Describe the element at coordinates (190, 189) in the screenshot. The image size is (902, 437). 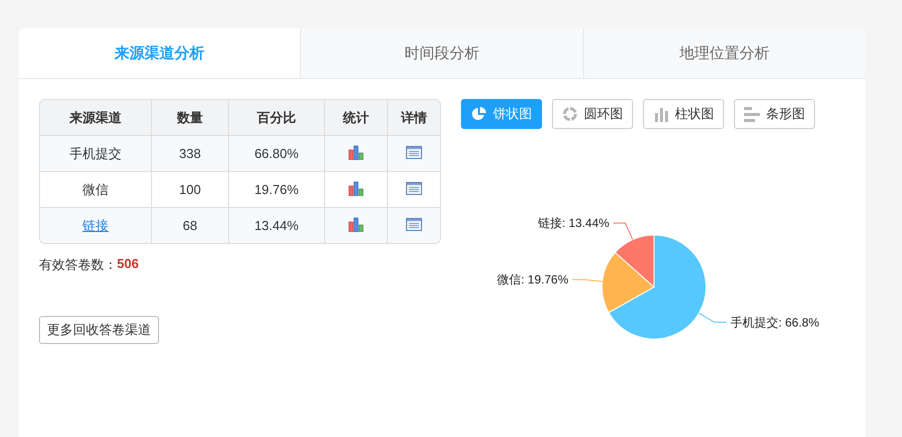
I see `table-cell: 100` at that location.